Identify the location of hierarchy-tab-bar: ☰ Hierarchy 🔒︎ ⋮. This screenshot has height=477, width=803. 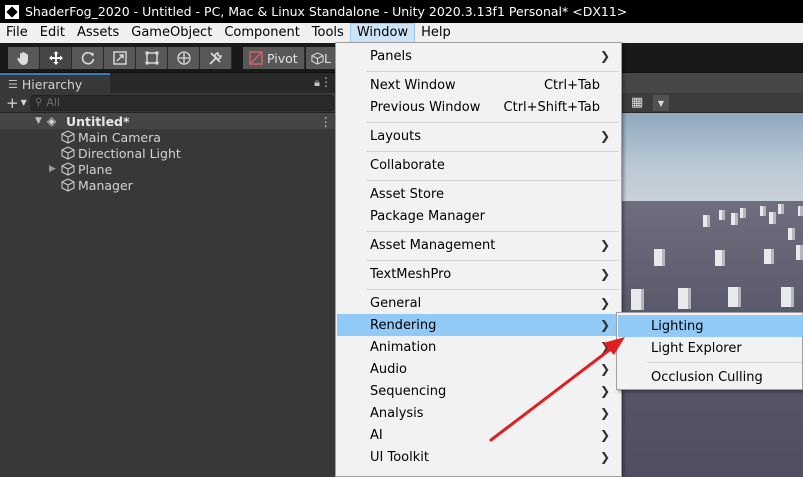
(168, 83).